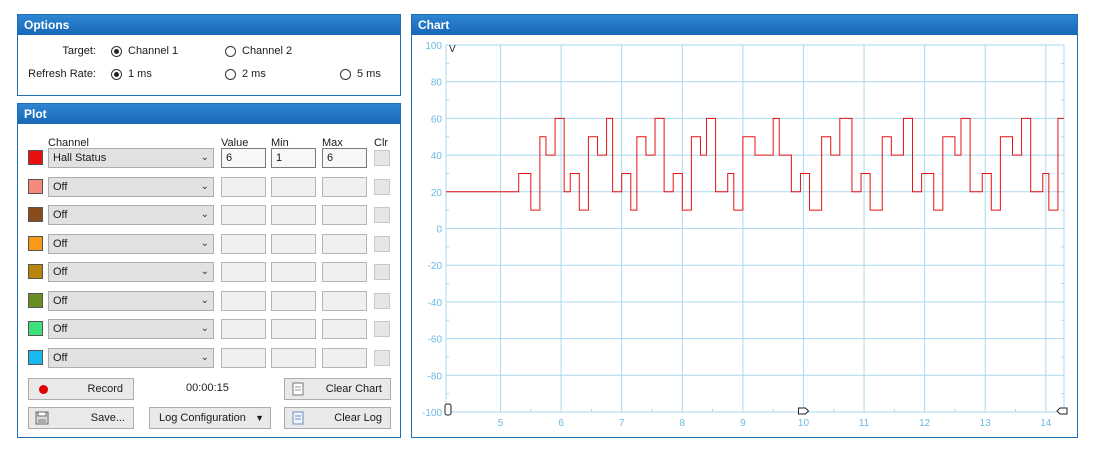  I want to click on refresh-1ms-radio: 1 ms, so click(131, 74).